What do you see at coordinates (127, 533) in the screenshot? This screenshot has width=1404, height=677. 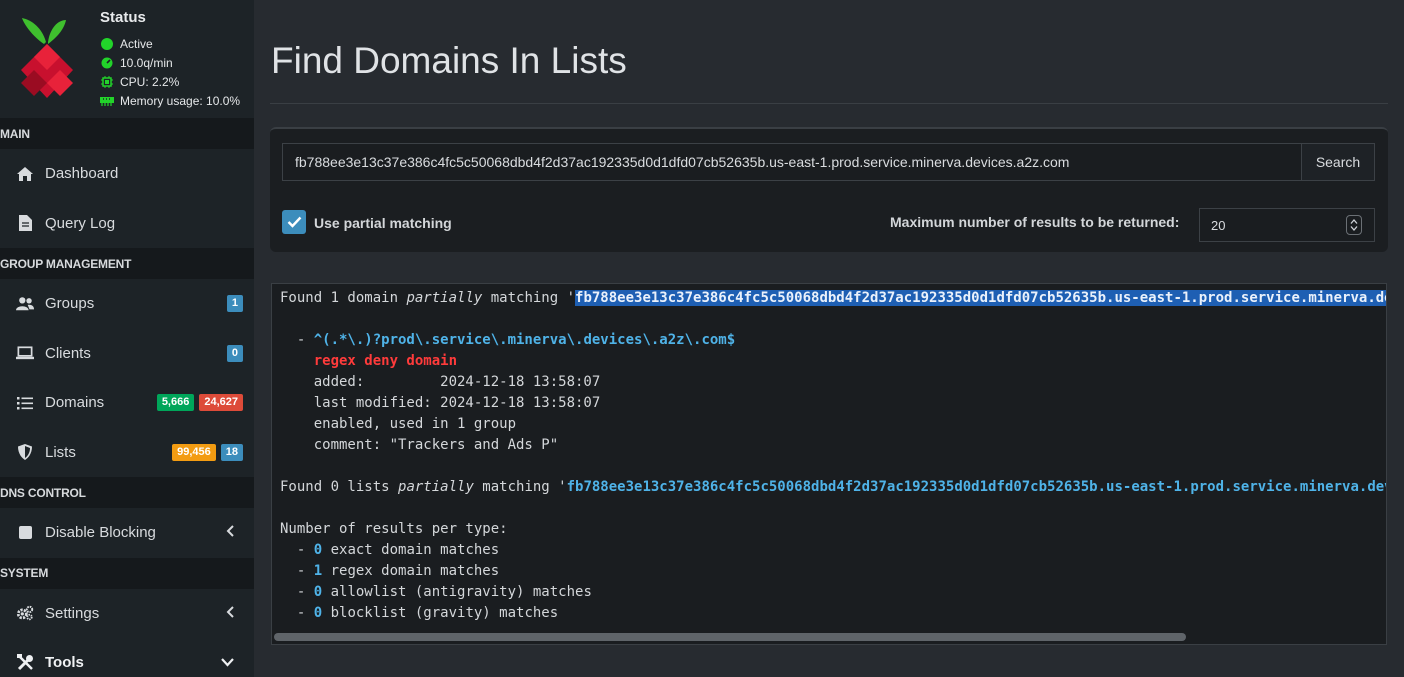 I see `sidebar-item-disable-blocking: Disable Blocking` at bounding box center [127, 533].